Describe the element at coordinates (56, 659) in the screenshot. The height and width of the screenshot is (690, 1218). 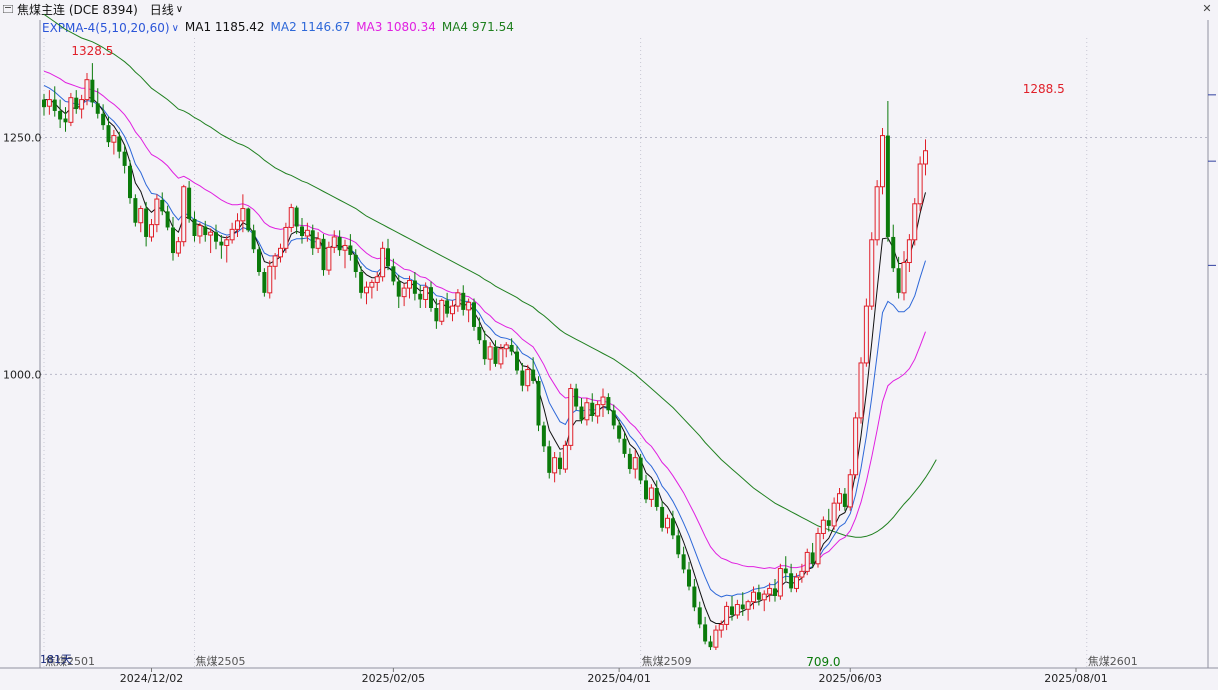
I see `days-count-label: 181天` at that location.